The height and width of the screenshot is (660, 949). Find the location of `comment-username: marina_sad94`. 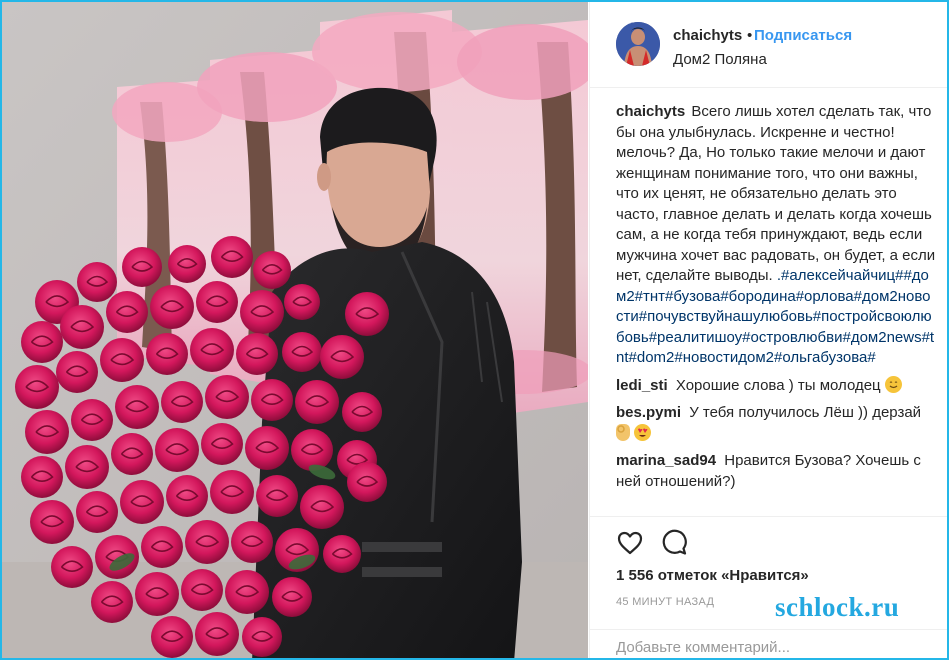

comment-username: marina_sad94 is located at coordinates (666, 460).